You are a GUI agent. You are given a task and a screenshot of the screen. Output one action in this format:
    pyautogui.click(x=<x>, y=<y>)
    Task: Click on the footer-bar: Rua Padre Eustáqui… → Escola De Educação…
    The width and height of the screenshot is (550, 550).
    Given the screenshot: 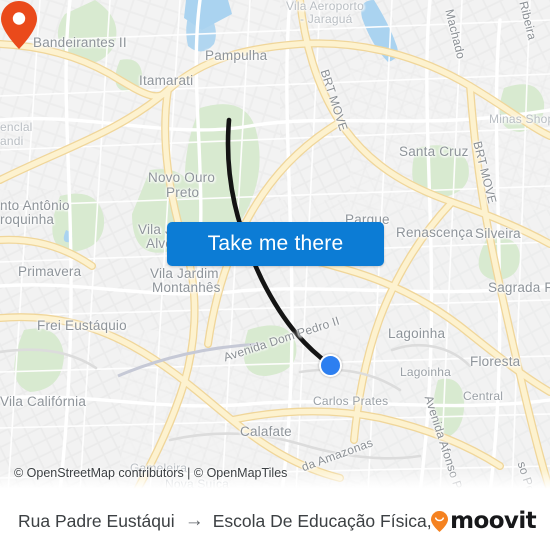 What is the action you would take?
    pyautogui.click(x=275, y=521)
    